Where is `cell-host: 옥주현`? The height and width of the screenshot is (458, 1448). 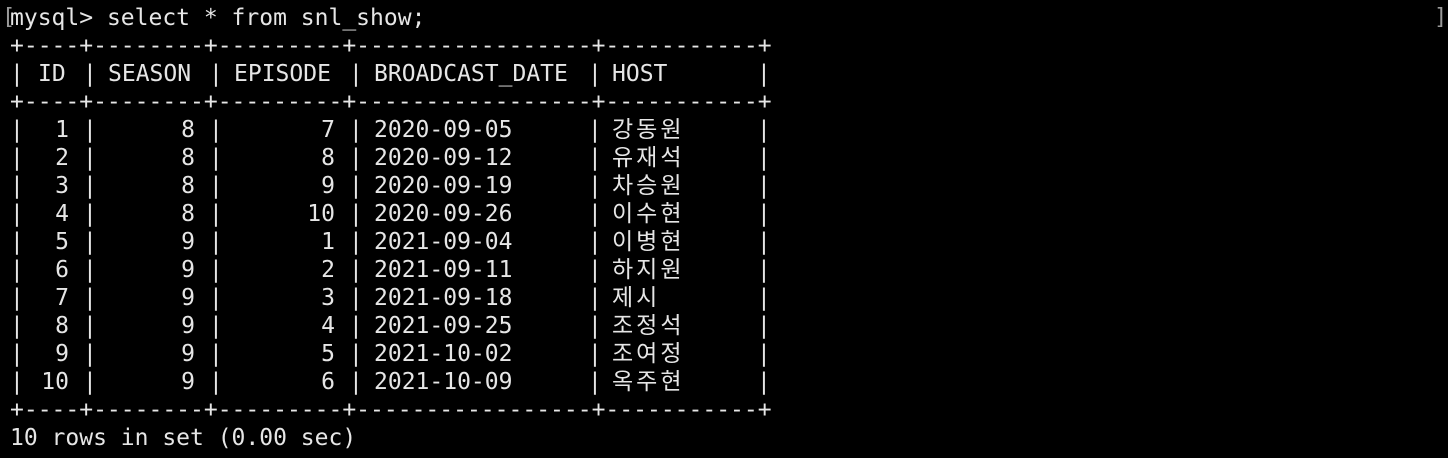
cell-host: 옥주현 is located at coordinates (648, 382).